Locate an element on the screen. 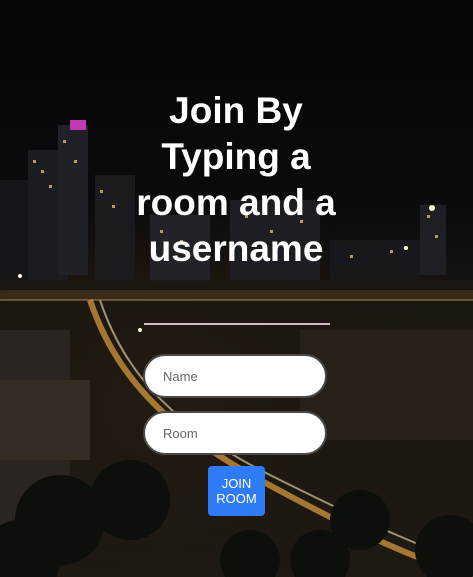 This screenshot has width=473, height=577. join-room-button: JOIN ROOM is located at coordinates (236, 491).